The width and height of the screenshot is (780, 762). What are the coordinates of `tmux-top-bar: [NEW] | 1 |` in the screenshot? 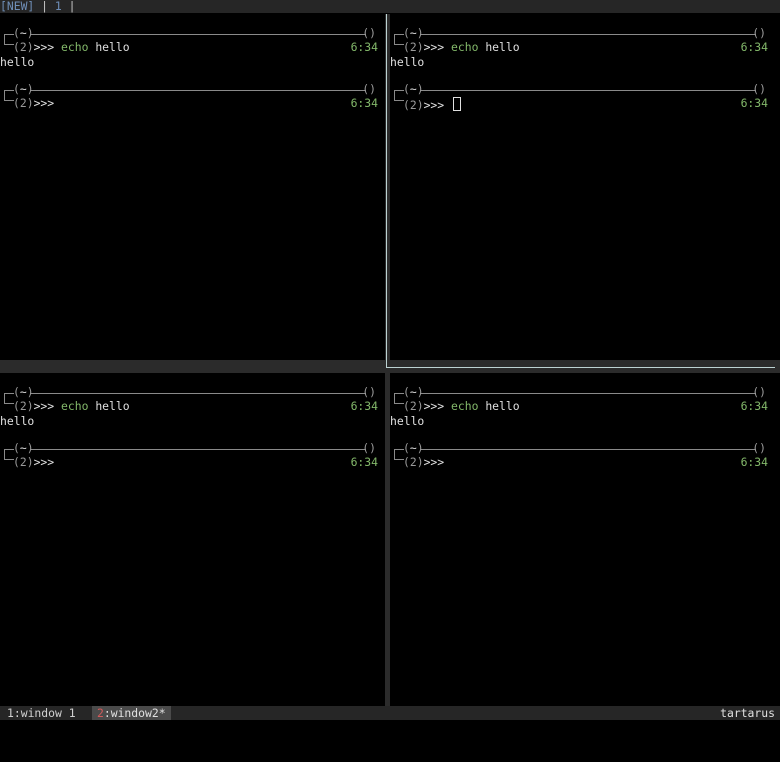 It's located at (390, 6).